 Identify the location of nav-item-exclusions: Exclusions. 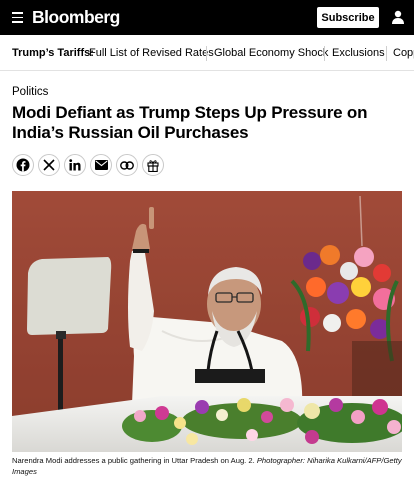
(358, 53).